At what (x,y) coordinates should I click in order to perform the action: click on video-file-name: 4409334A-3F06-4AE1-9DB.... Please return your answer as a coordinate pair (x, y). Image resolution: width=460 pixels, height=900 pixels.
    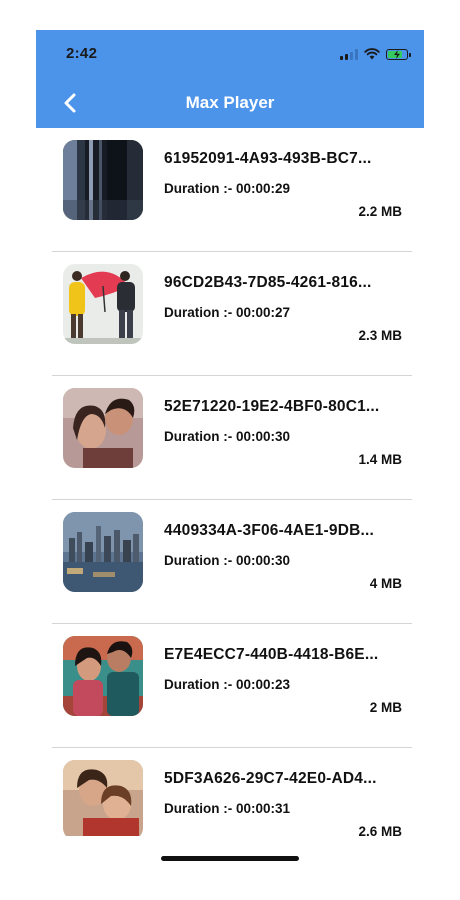
    Looking at the image, I should click on (269, 530).